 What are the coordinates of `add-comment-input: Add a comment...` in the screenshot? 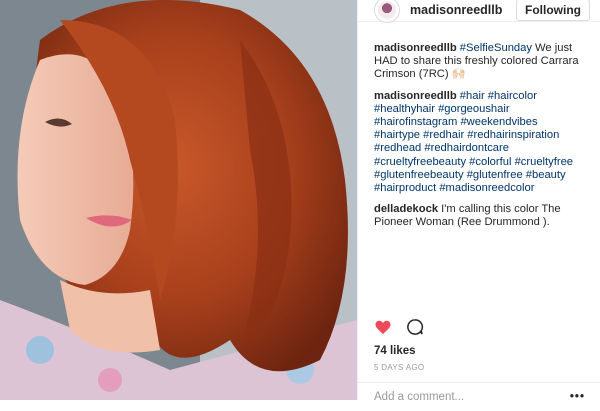 It's located at (419, 397).